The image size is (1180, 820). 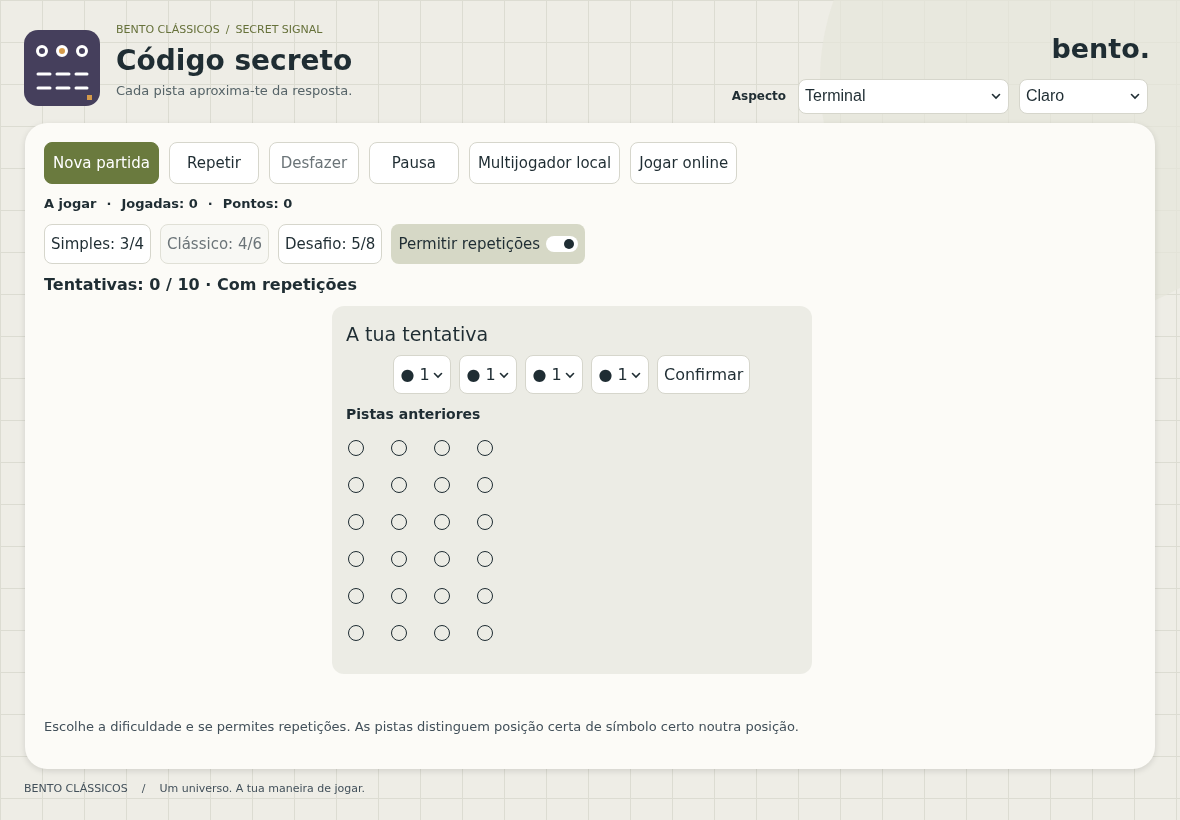 I want to click on footer-text: BENTO CLÁSSICOS, so click(x=76, y=789).